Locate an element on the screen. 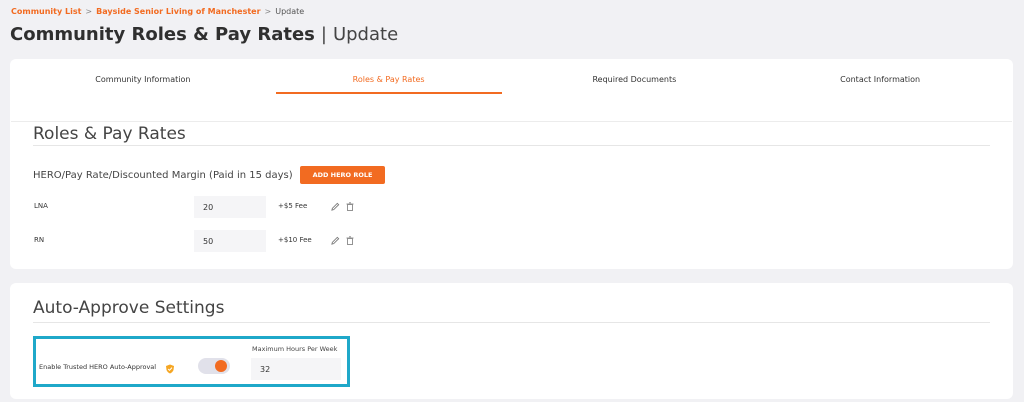 This screenshot has width=1024, height=402. breadcrumb-community-list: Community List is located at coordinates (46, 11).